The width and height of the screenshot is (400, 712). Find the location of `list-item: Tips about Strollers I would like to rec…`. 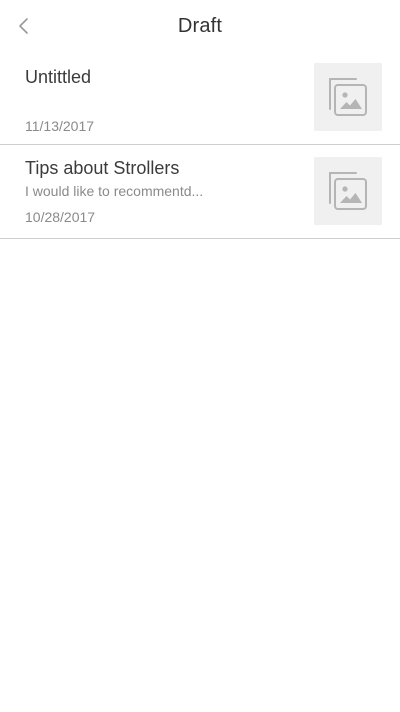

list-item: Tips about Strollers I would like to rec… is located at coordinates (200, 192).